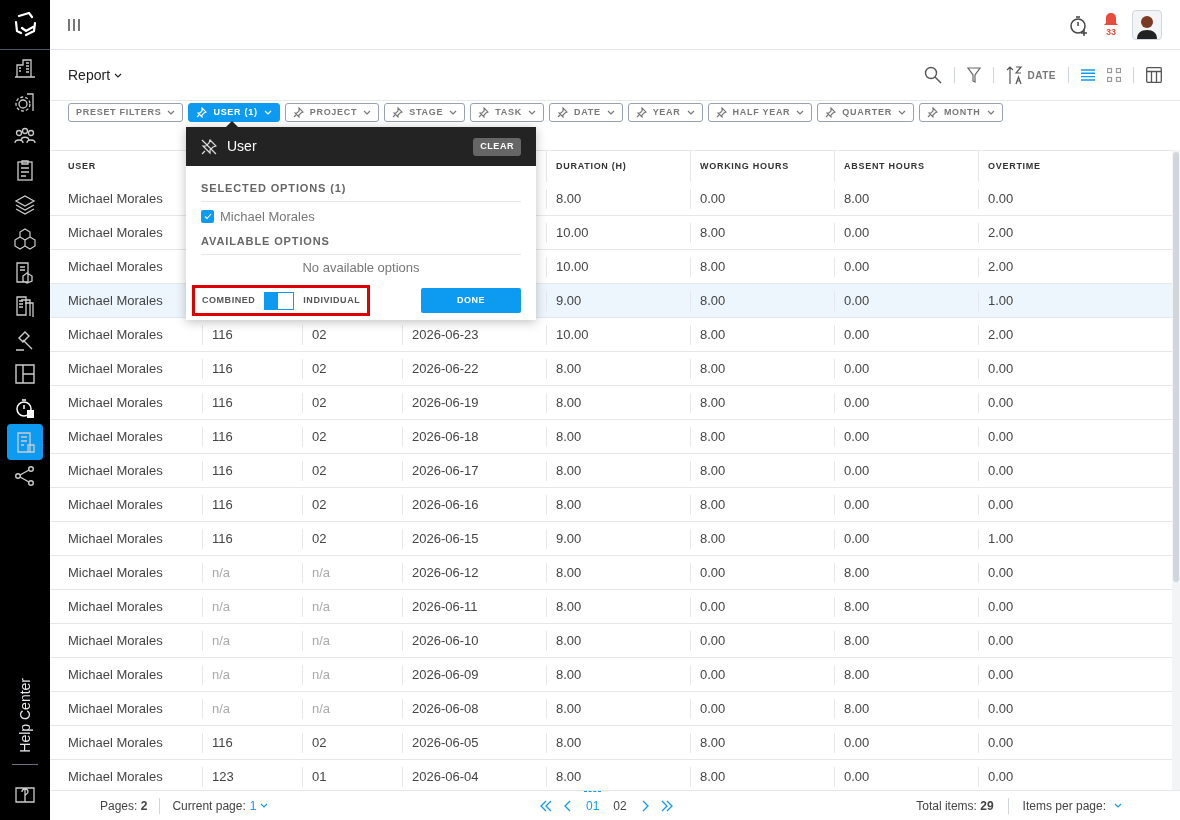 This screenshot has height=820, width=1180. I want to click on filter-chip: QUARTER, so click(865, 112).